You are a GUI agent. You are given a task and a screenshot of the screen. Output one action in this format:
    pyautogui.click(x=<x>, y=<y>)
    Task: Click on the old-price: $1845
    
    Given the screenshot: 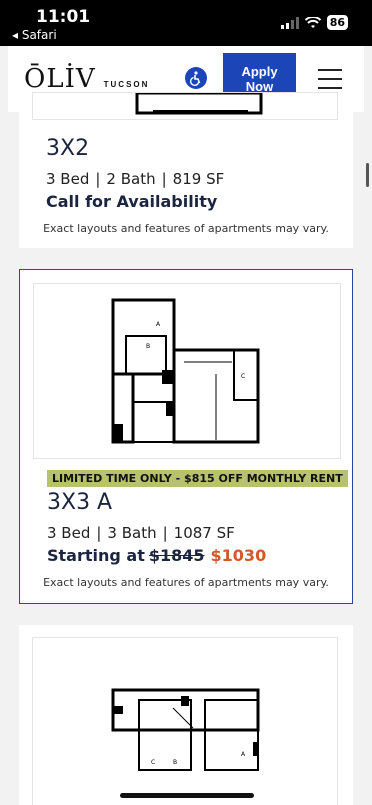 What is the action you would take?
    pyautogui.click(x=176, y=555)
    